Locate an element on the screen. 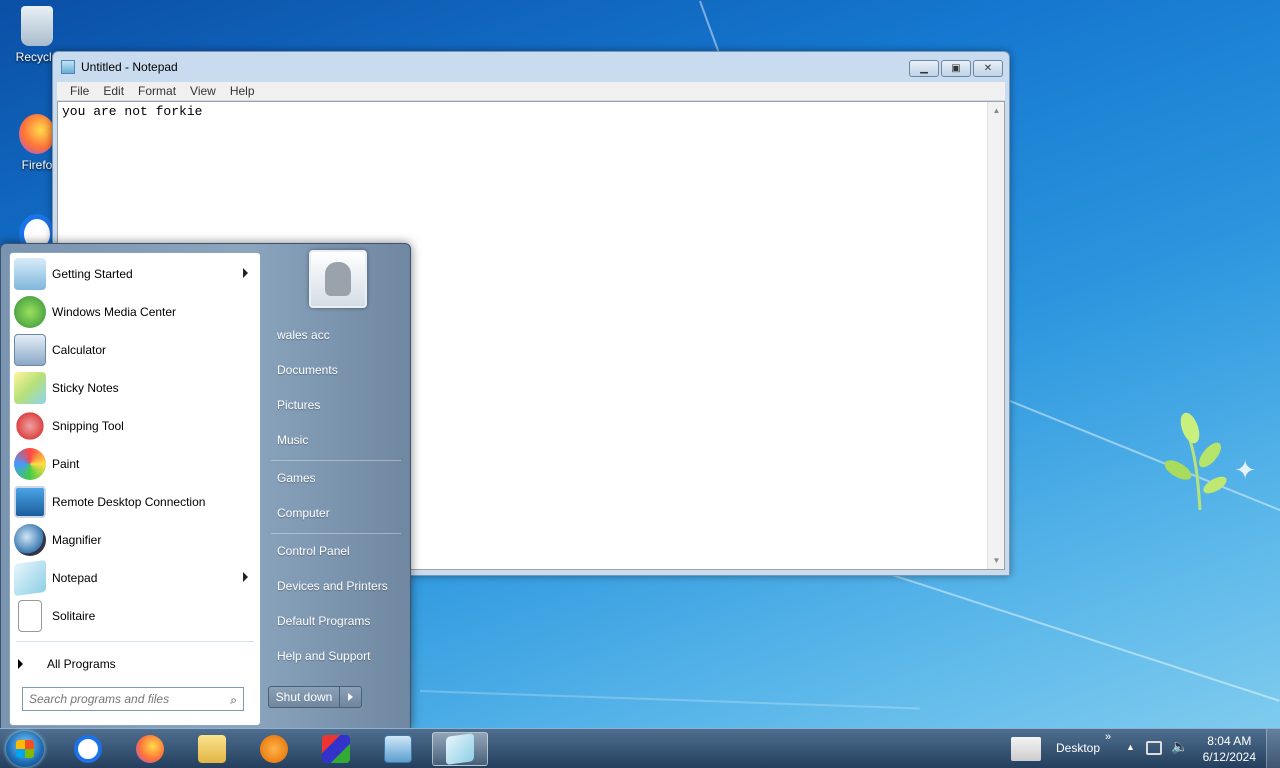 Image resolution: width=1280 pixels, height=768 pixels. all-programs-button: All Programs is located at coordinates (67, 664).